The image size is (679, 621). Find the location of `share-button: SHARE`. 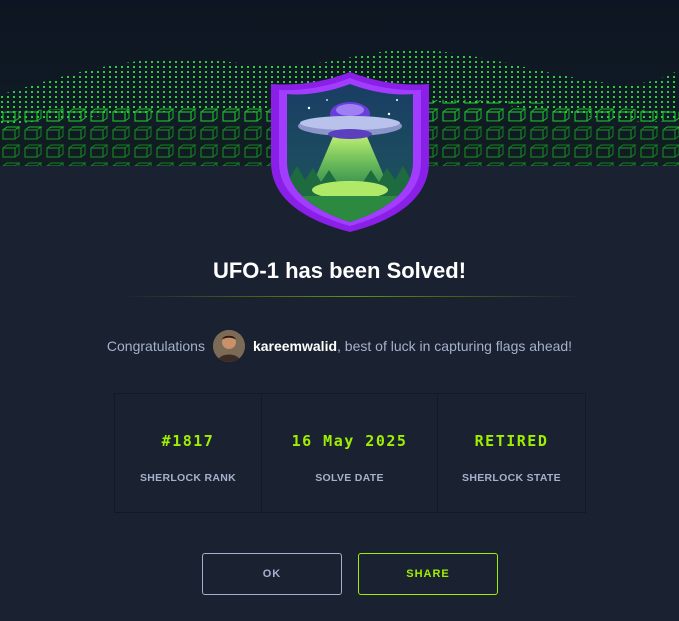

share-button: SHARE is located at coordinates (428, 574).